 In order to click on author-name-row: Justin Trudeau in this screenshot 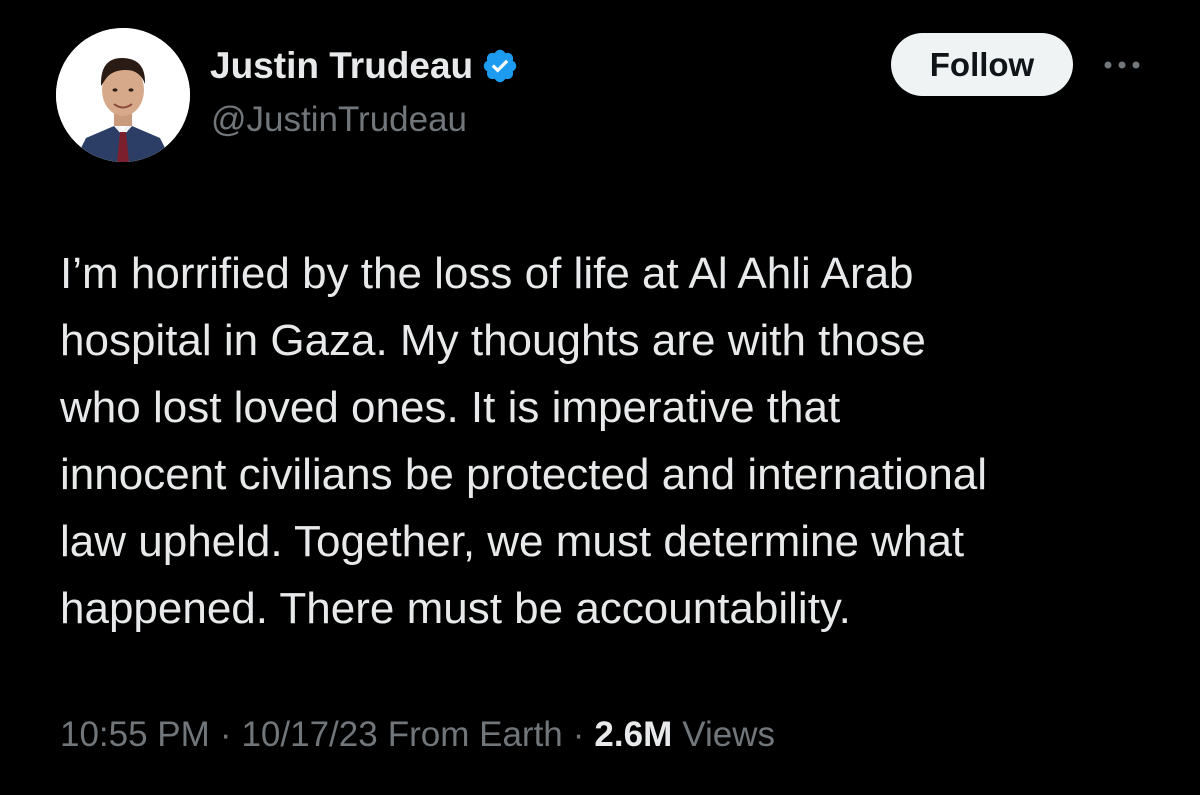, I will do `click(364, 66)`.